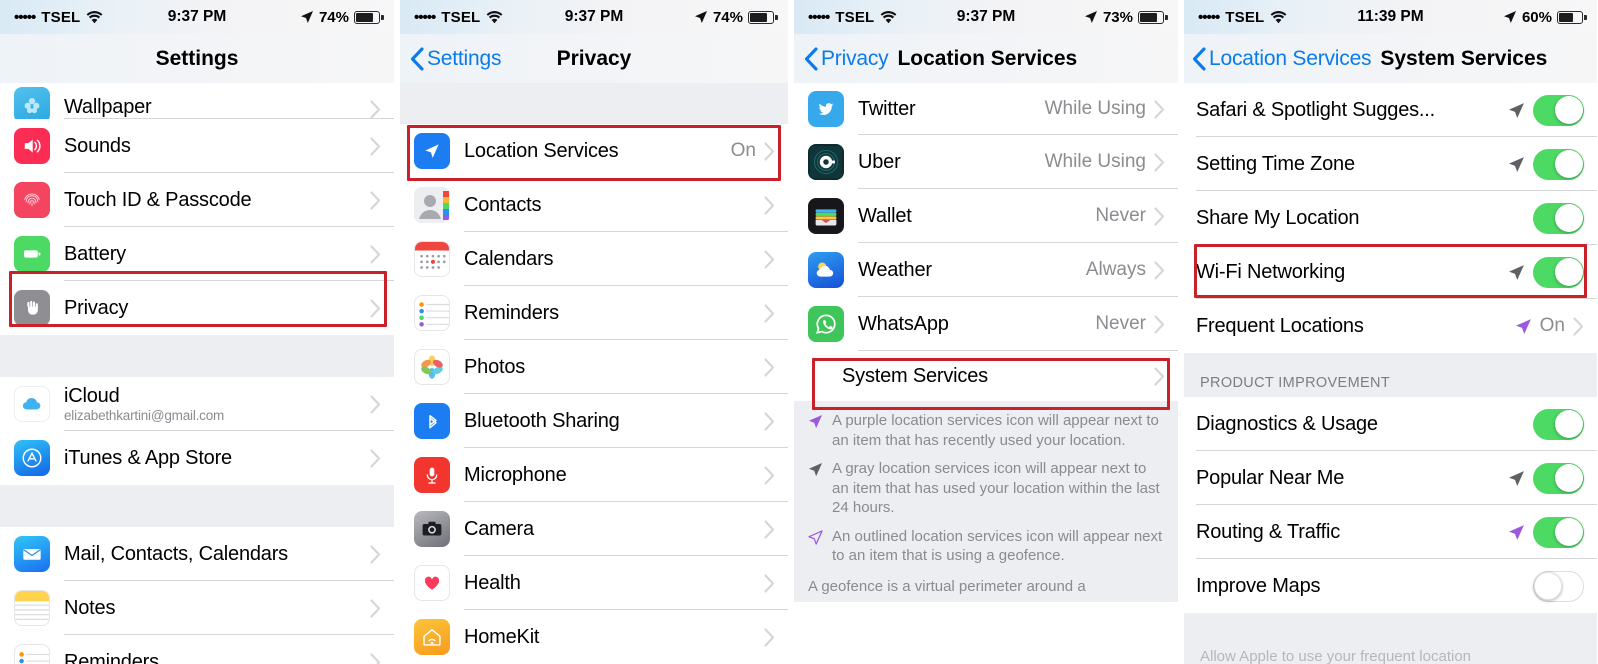  Describe the element at coordinates (455, 59) in the screenshot. I see `back-button: Settings` at that location.